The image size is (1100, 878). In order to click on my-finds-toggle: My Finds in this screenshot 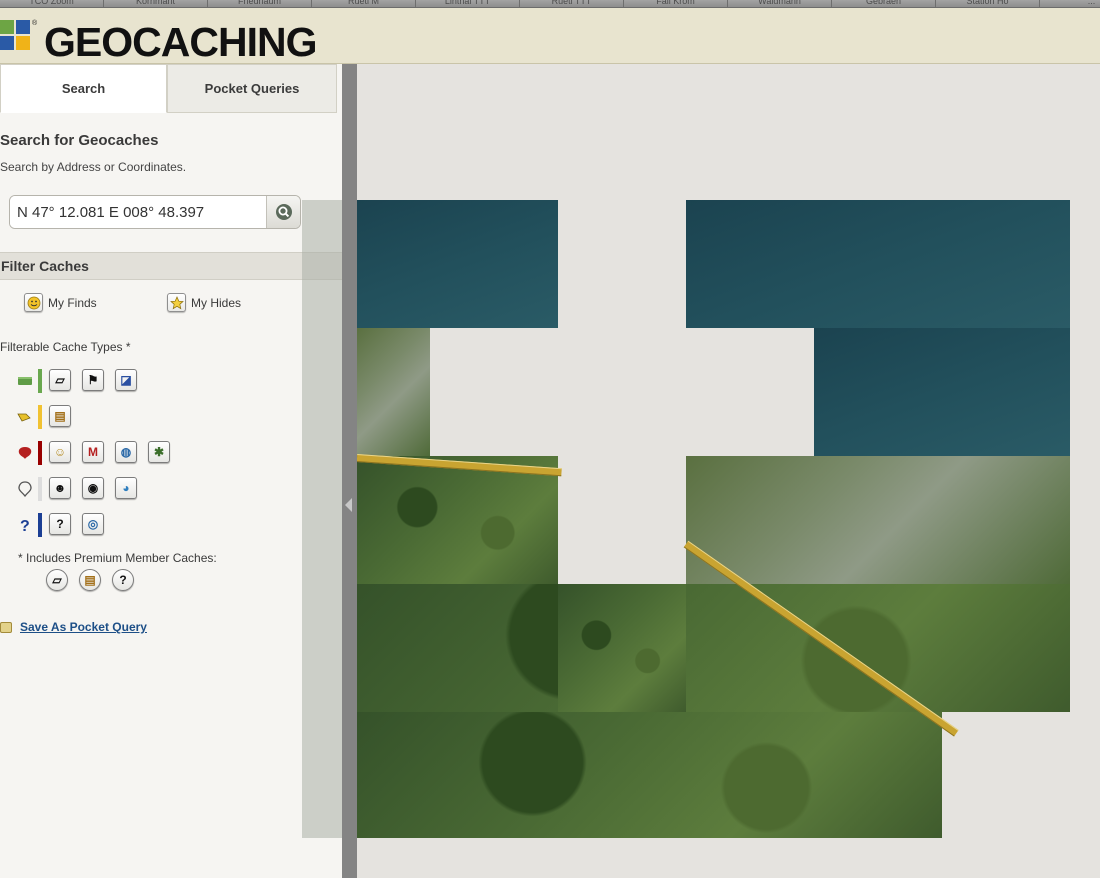, I will do `click(60, 302)`.